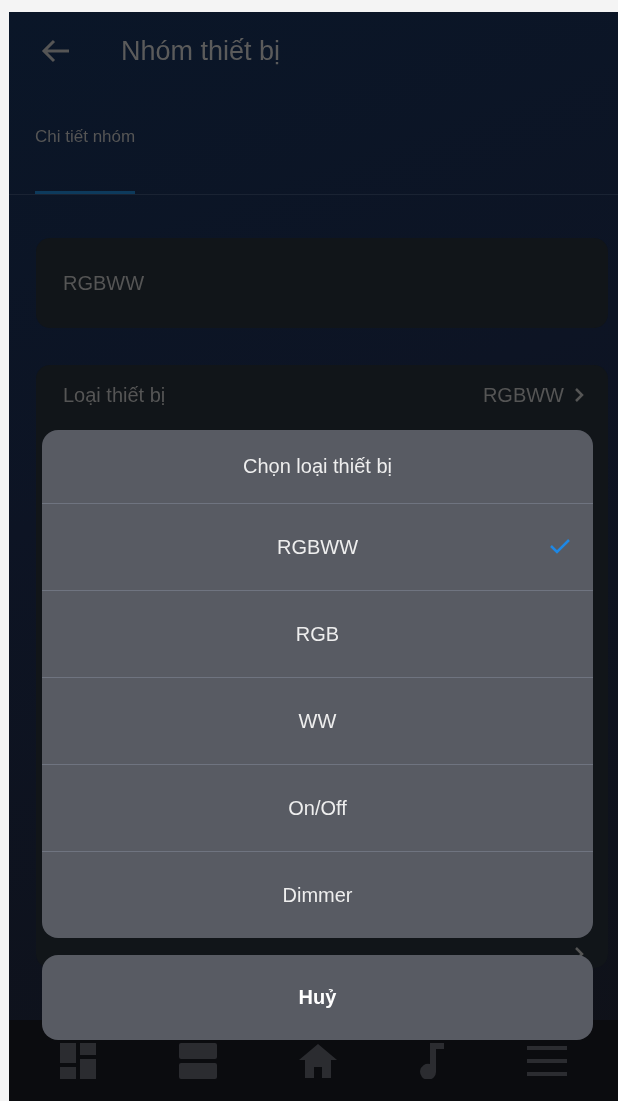  What do you see at coordinates (317, 894) in the screenshot?
I see `option-item: Dimmer` at bounding box center [317, 894].